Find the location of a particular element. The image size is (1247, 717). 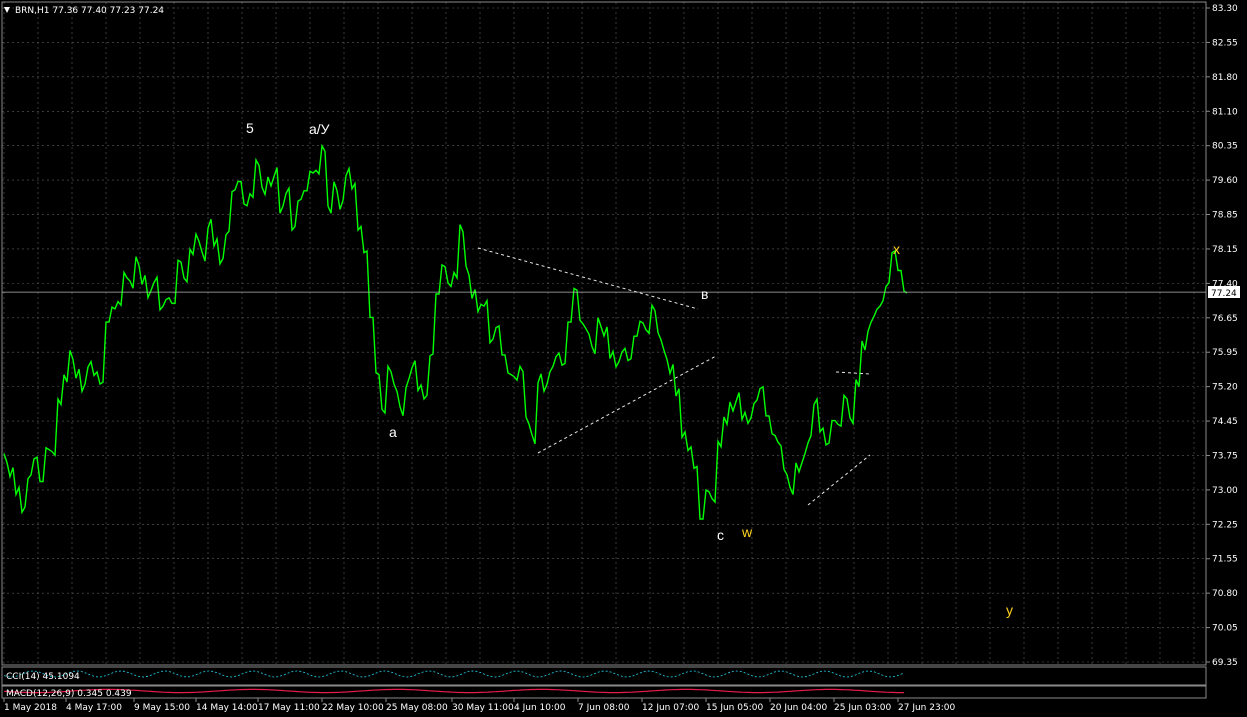

cci-label: CCI(14) 45.1094 is located at coordinates (43, 677).